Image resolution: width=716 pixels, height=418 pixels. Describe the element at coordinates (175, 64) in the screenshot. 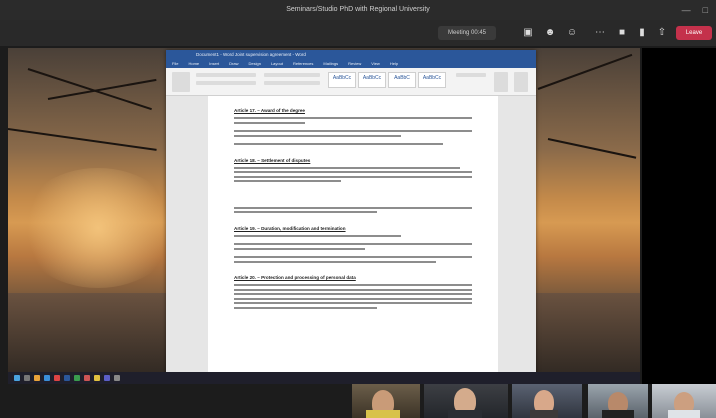

I see `tab-file: File` at that location.